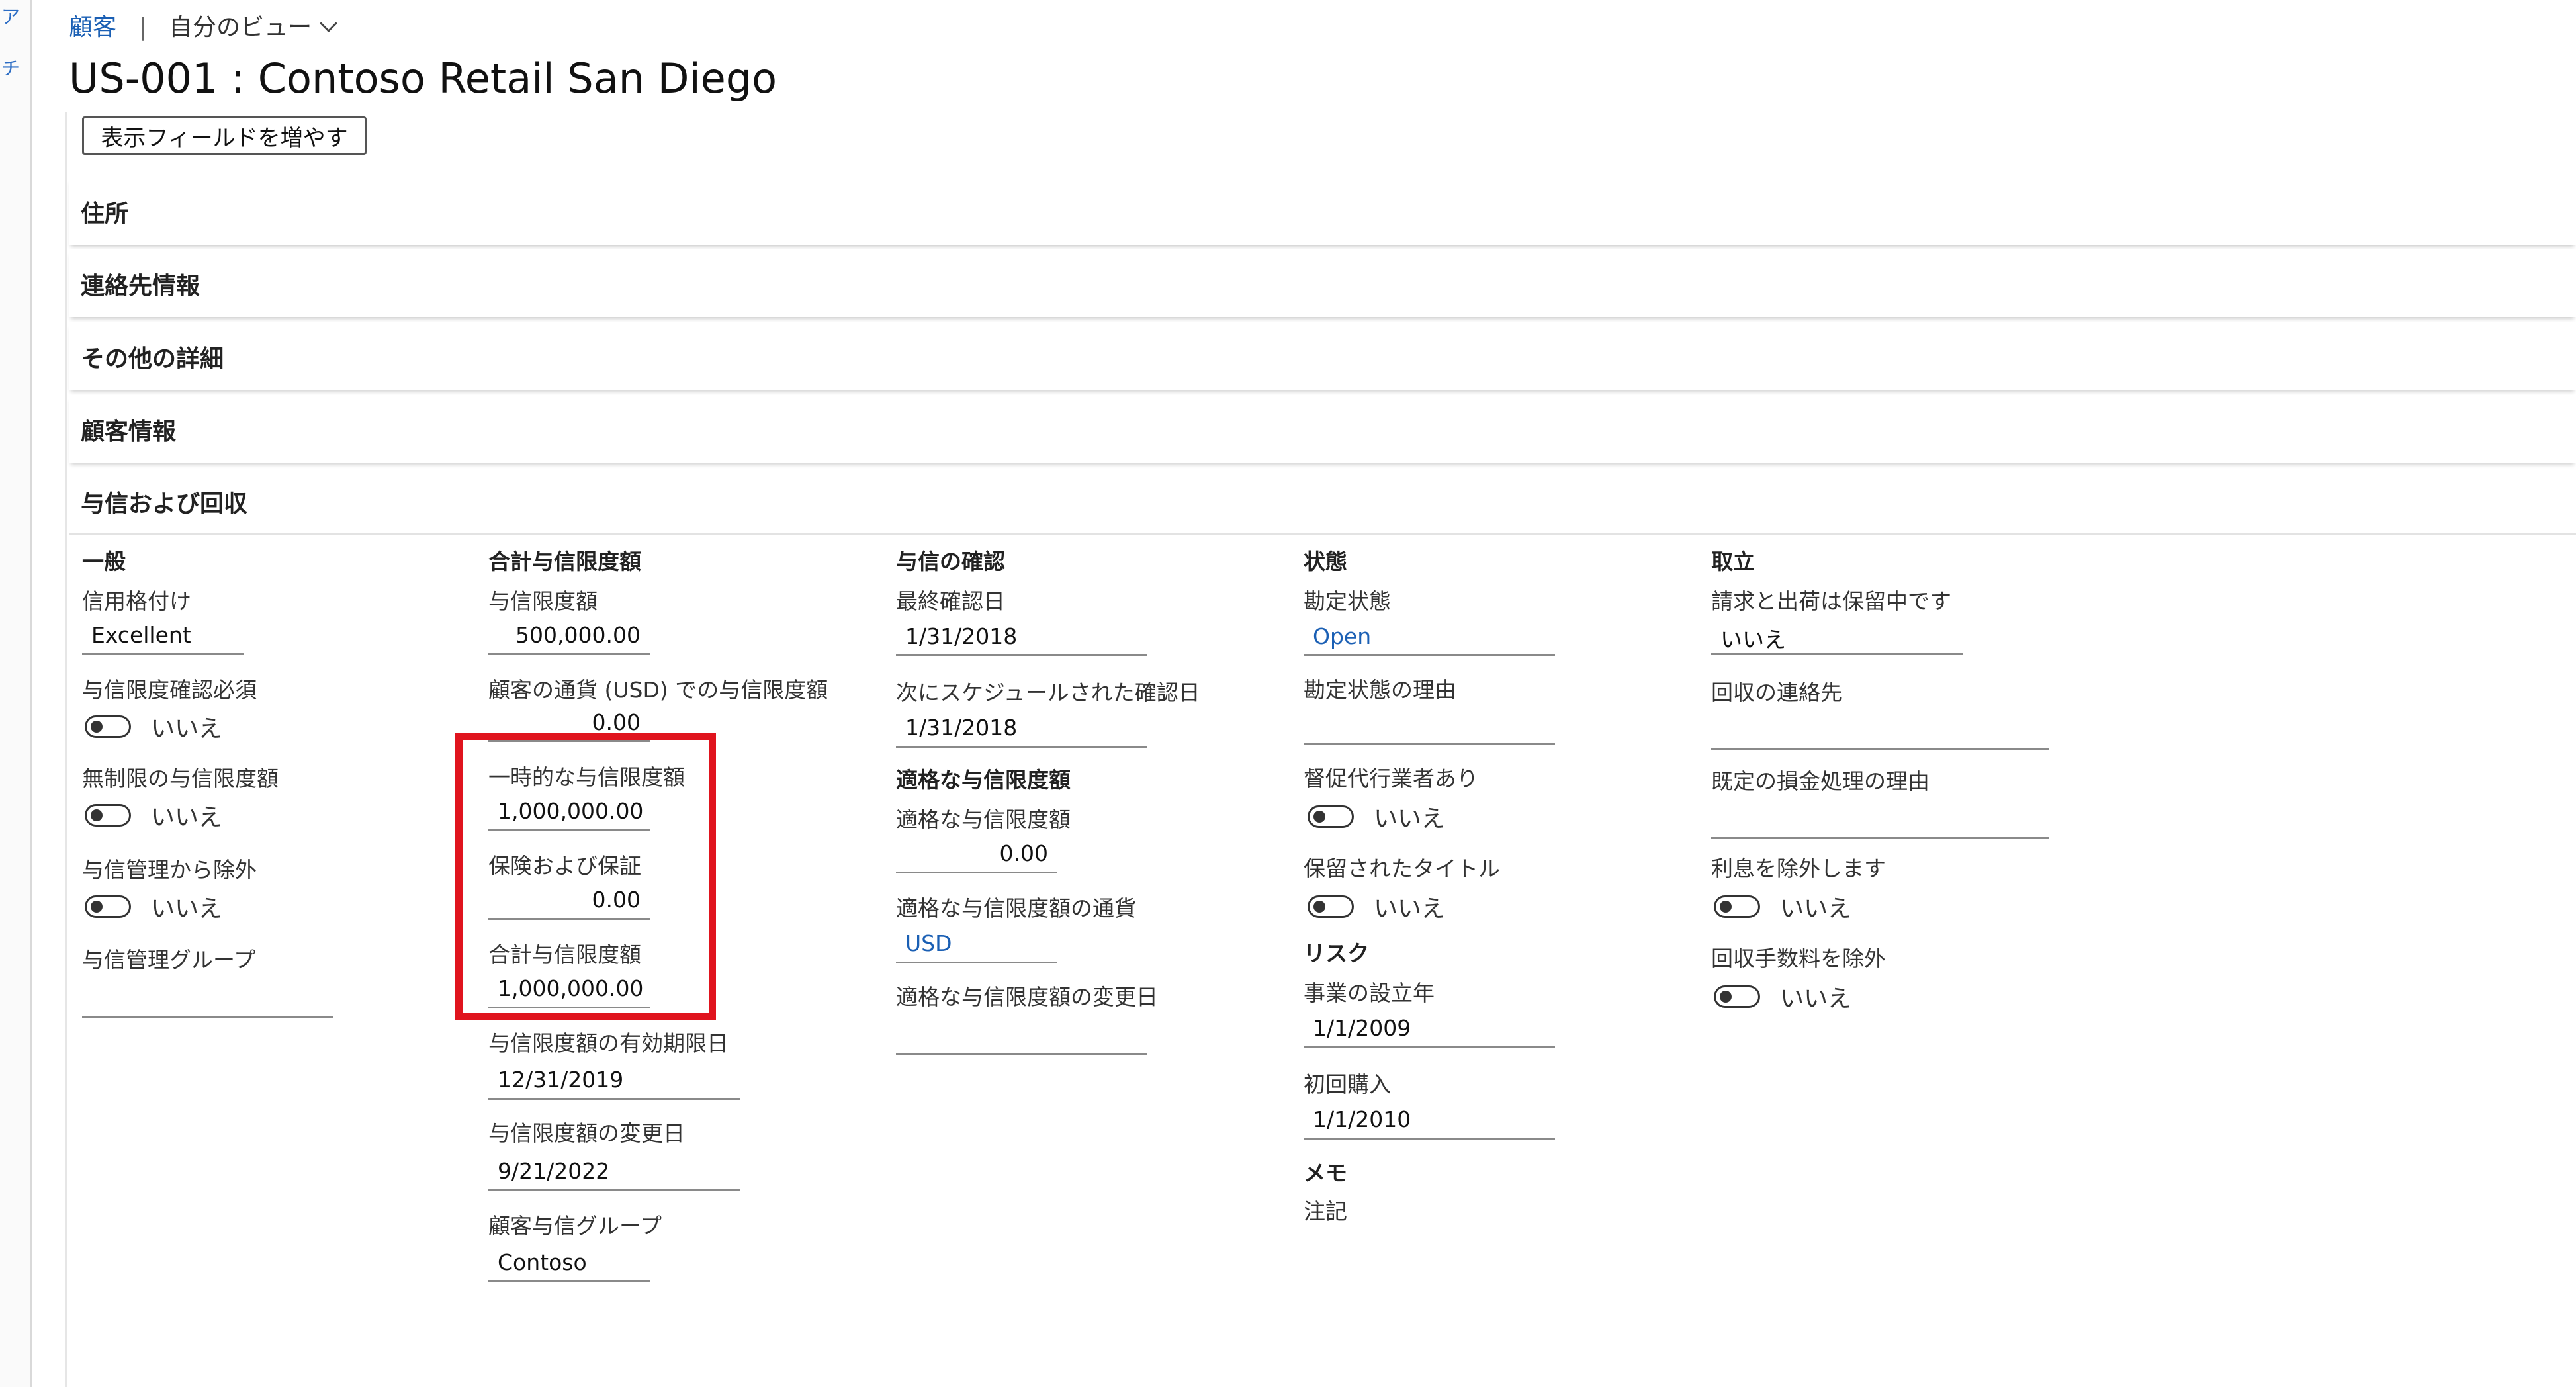 Image resolution: width=2576 pixels, height=1387 pixels. What do you see at coordinates (1325, 1173) in the screenshot?
I see `group-memo-heading: メモ` at bounding box center [1325, 1173].